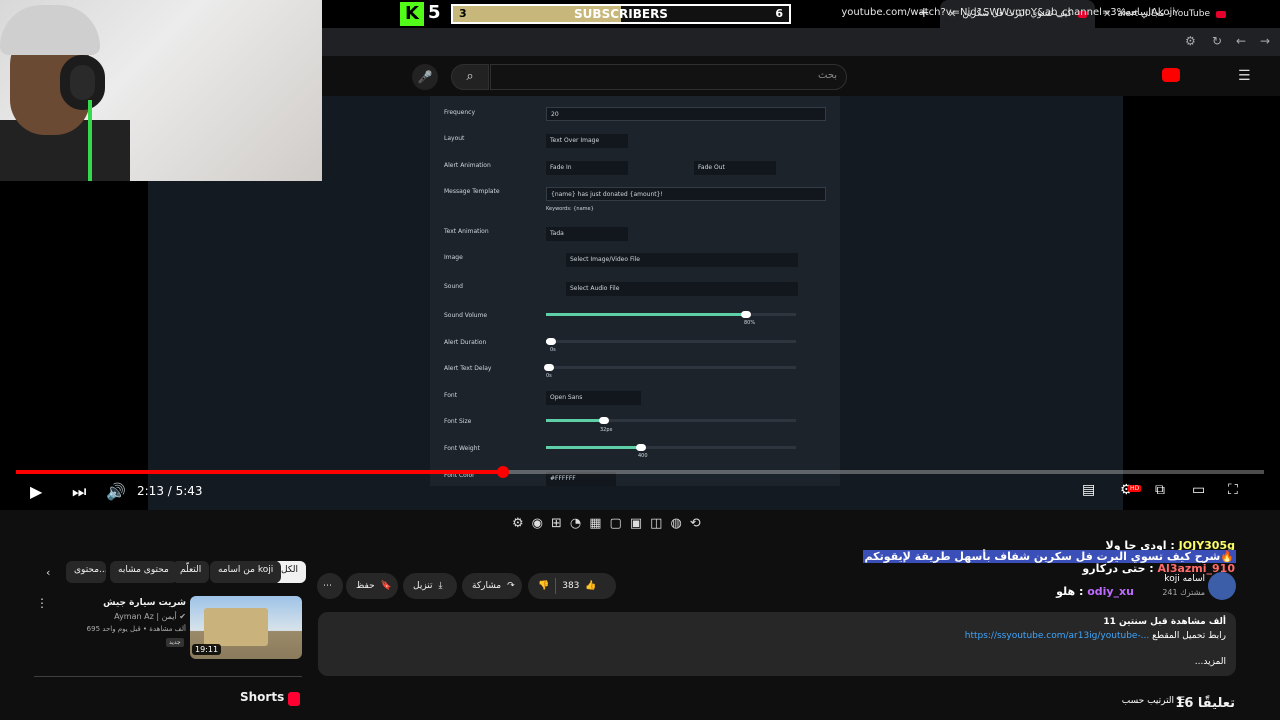 This screenshot has width=1280, height=720. I want to click on video-channel: Ayman Az | أيمن ✔, so click(123, 616).